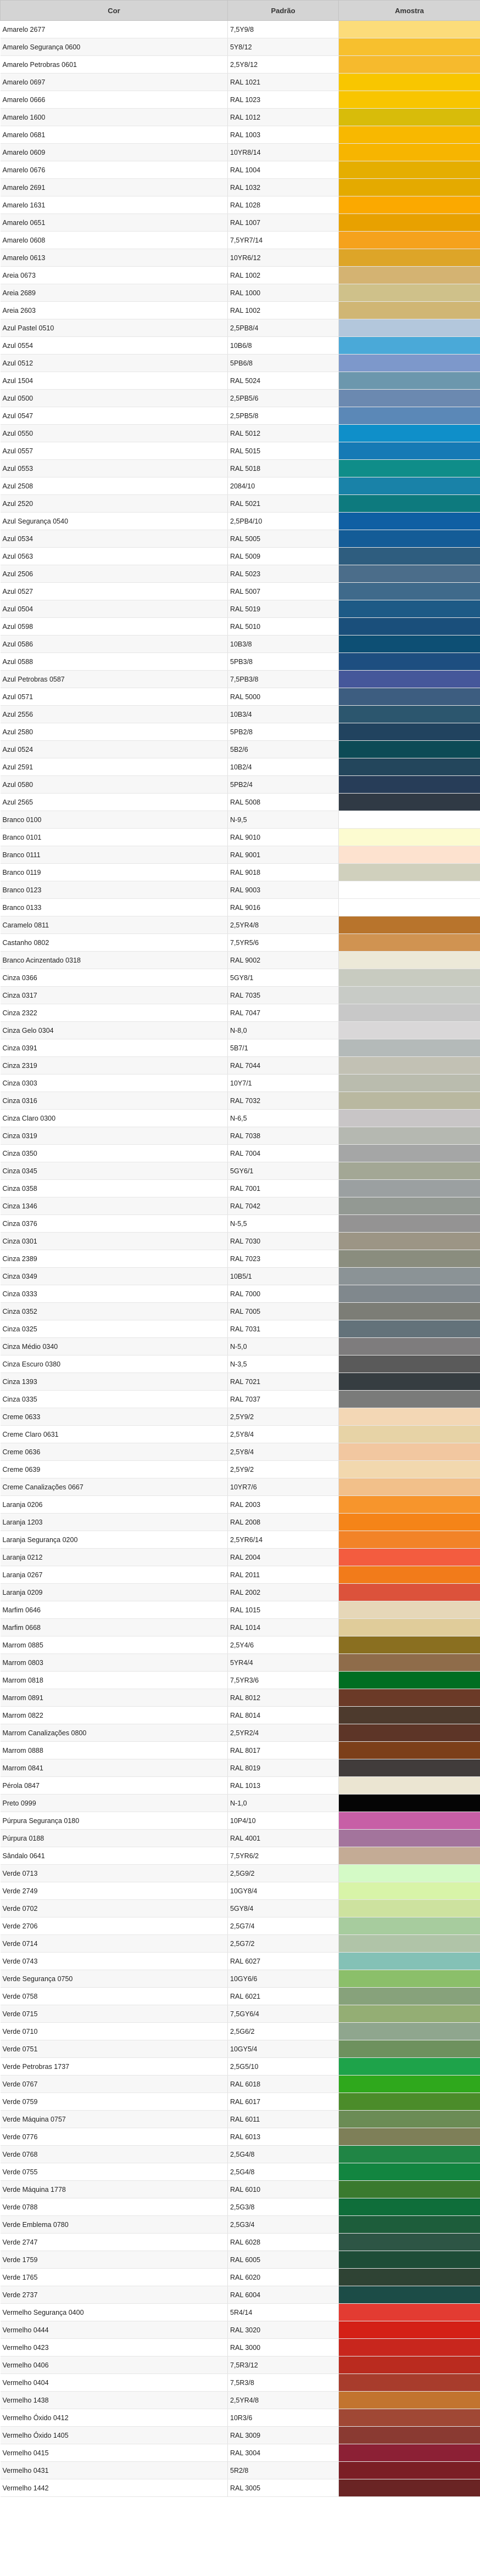  Describe the element at coordinates (240, 2172) in the screenshot. I see `table-row: Verde 0755 2,5G4/8` at that location.